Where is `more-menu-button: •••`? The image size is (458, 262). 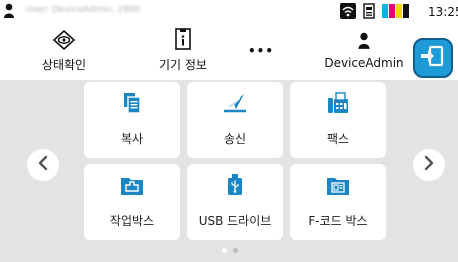
more-menu-button: ••• is located at coordinates (261, 52).